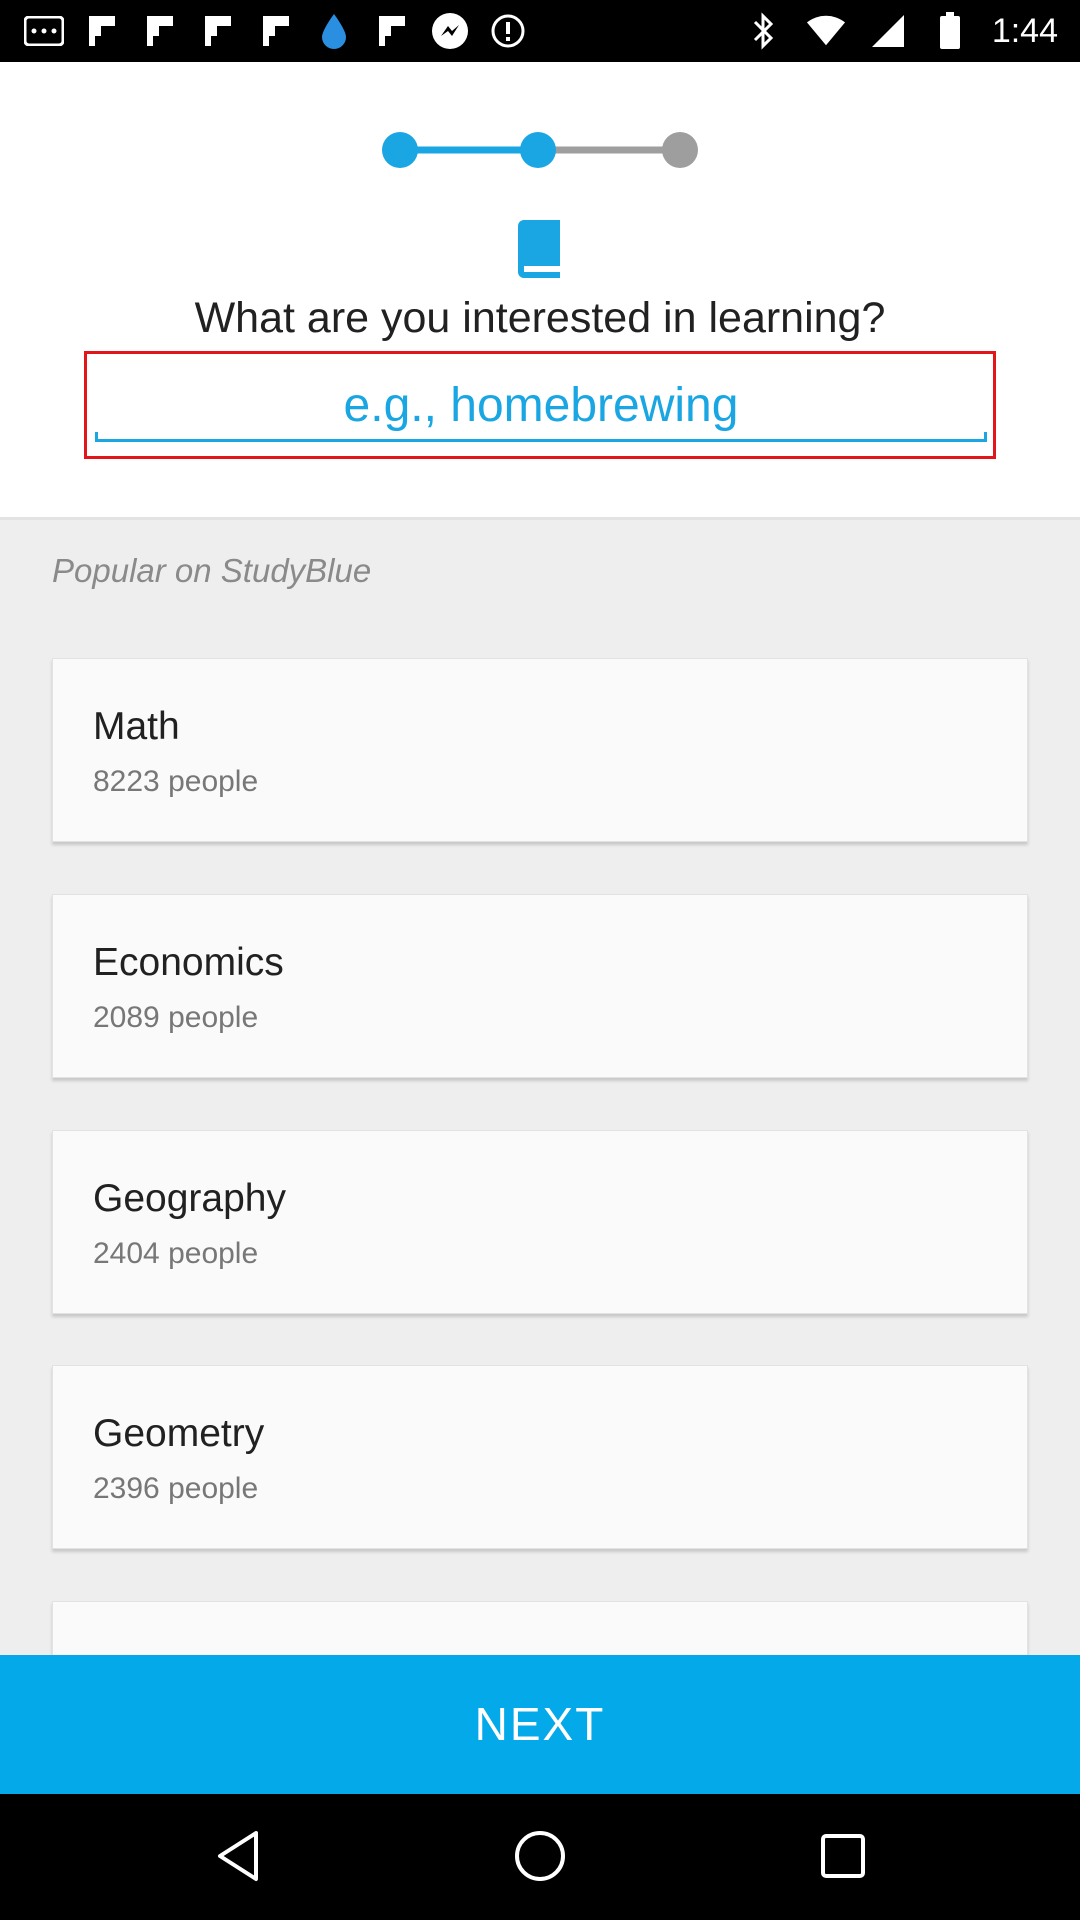 The width and height of the screenshot is (1080, 1920). What do you see at coordinates (540, 31) in the screenshot?
I see `status-bar: 1:44` at bounding box center [540, 31].